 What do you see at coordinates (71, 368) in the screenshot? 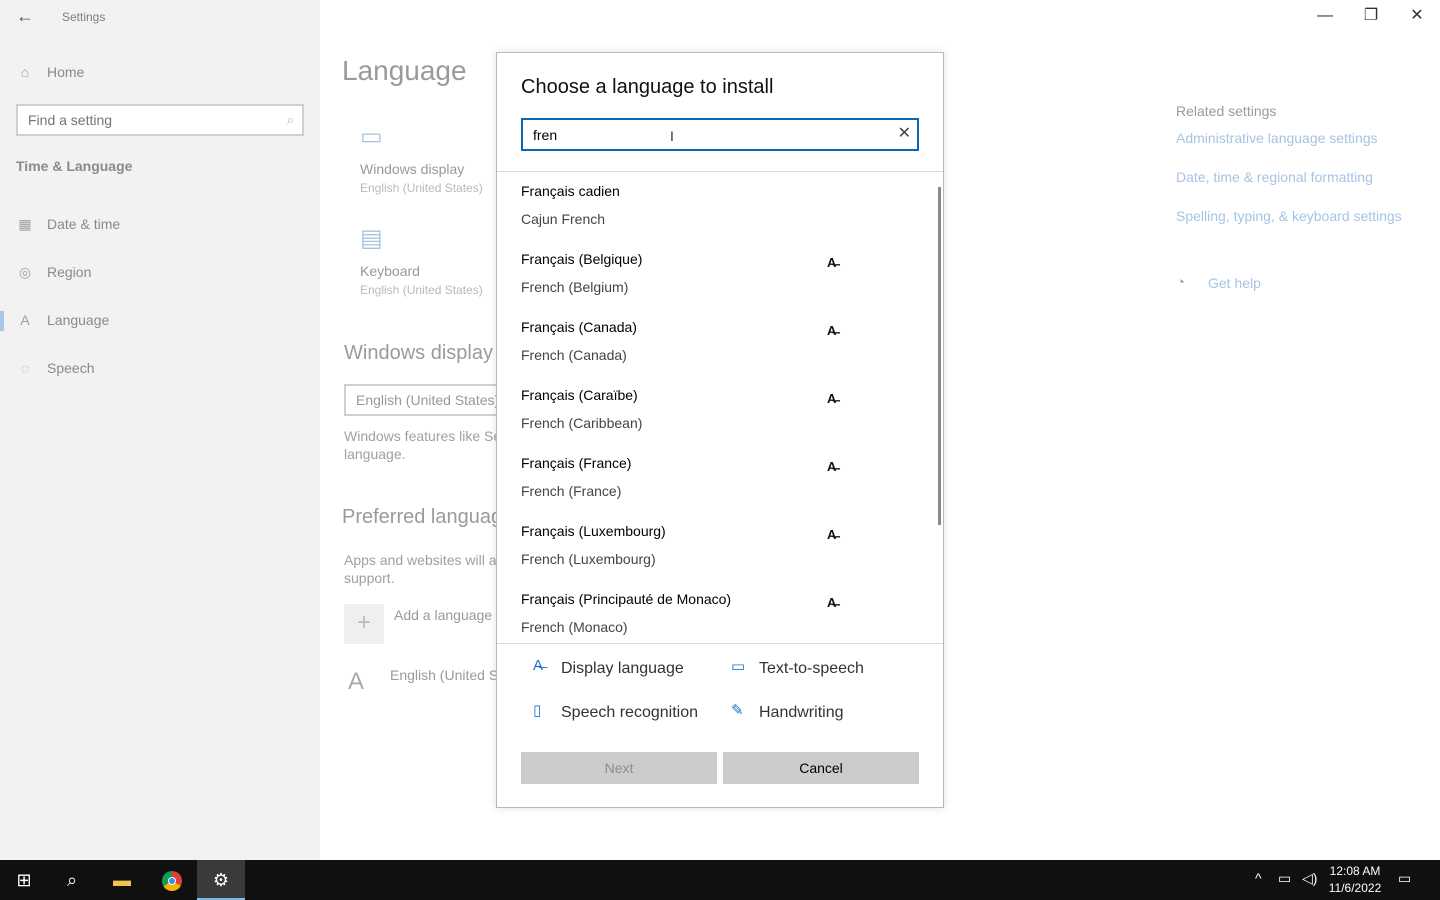
I see `sidebar-item-label: Speech` at bounding box center [71, 368].